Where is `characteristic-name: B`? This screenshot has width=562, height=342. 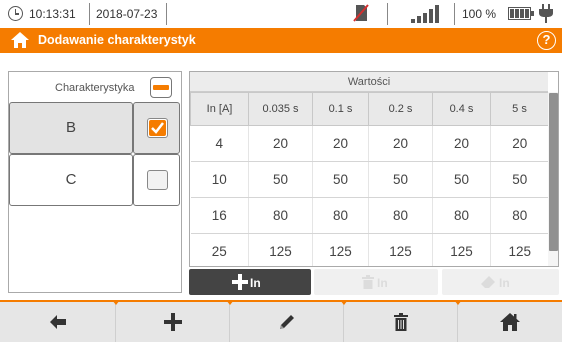 characteristic-name: B is located at coordinates (71, 128).